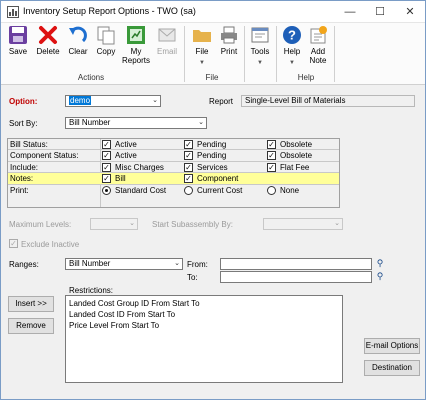 The height and width of the screenshot is (400, 426). Describe the element at coordinates (13, 243) in the screenshot. I see `exclude-inactive-checkbox: ✓` at that location.